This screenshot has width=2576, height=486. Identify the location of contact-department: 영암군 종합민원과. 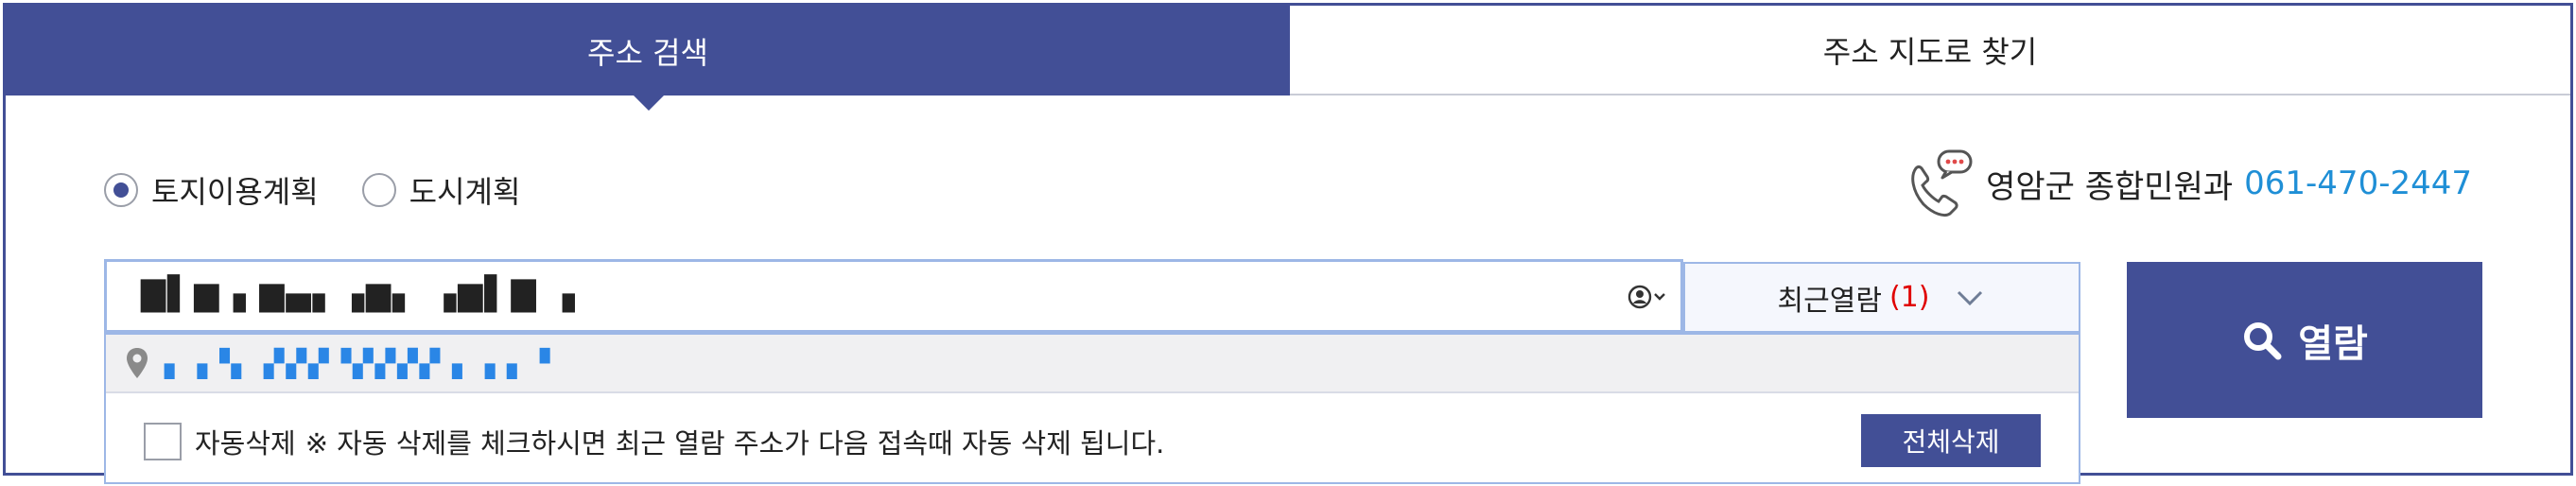
(2110, 186).